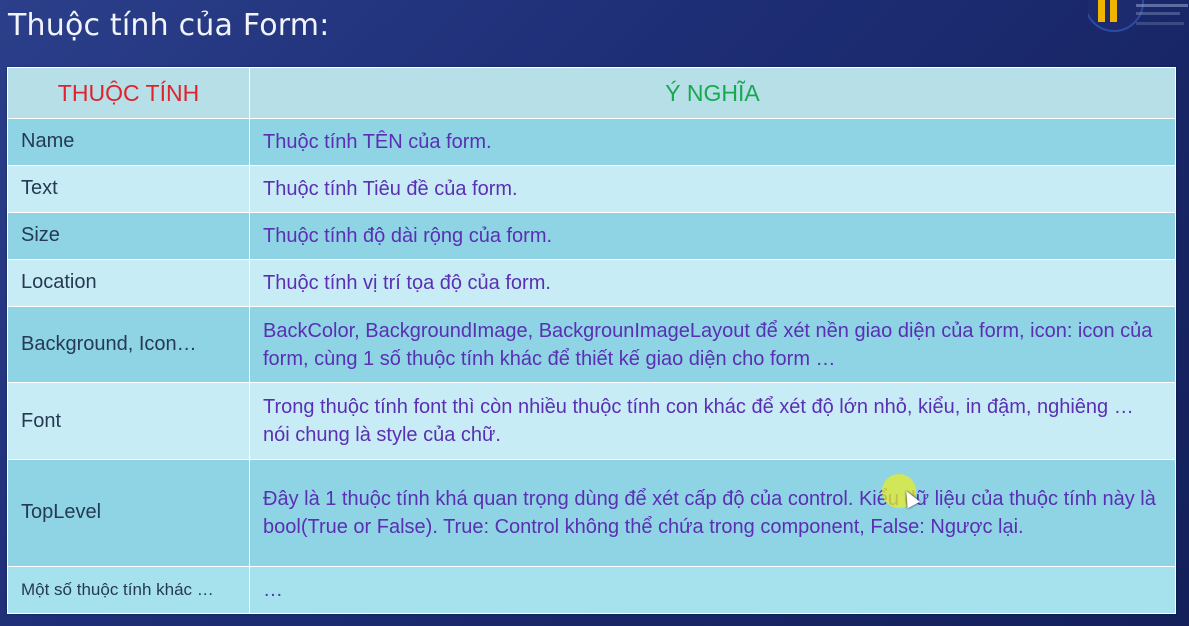 Image resolution: width=1189 pixels, height=626 pixels. I want to click on property-cell: Font, so click(128, 421).